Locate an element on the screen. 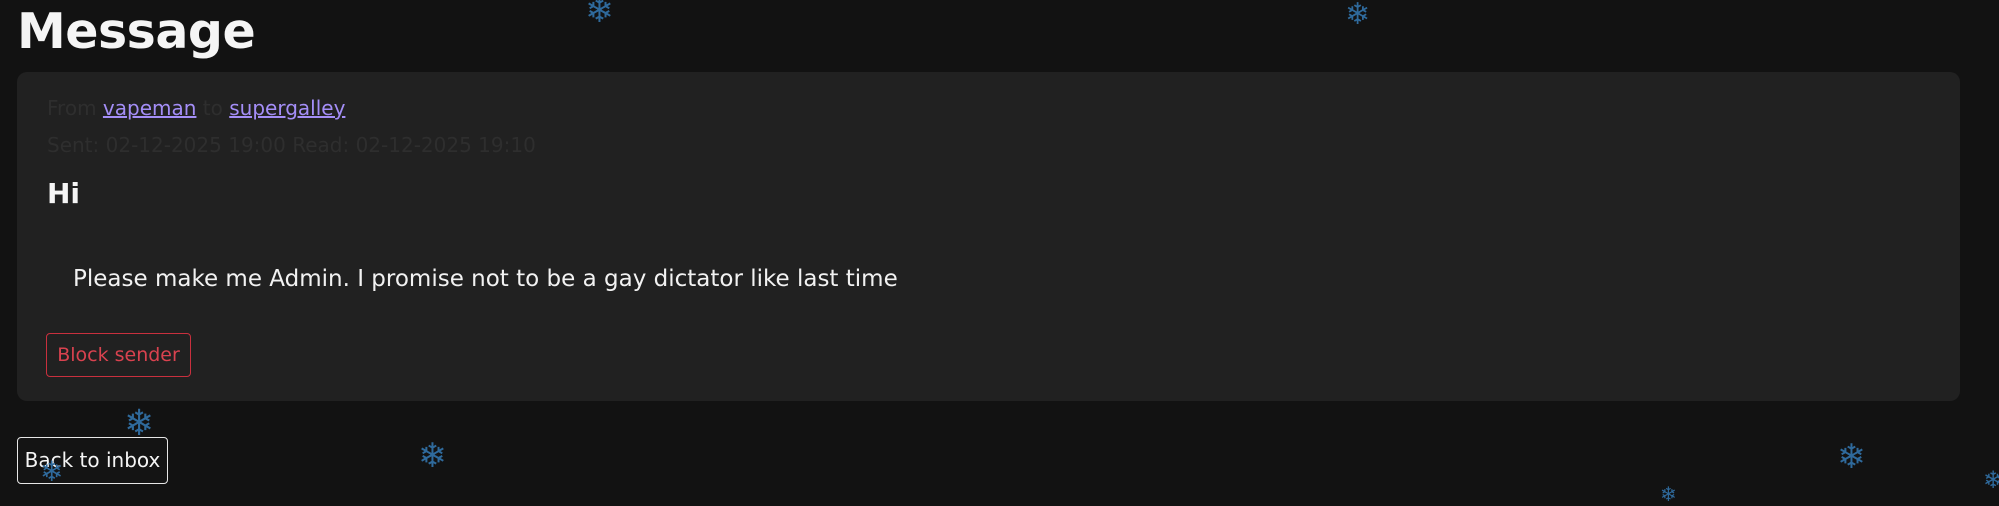 The image size is (1999, 506). from-label: From is located at coordinates (72, 108).